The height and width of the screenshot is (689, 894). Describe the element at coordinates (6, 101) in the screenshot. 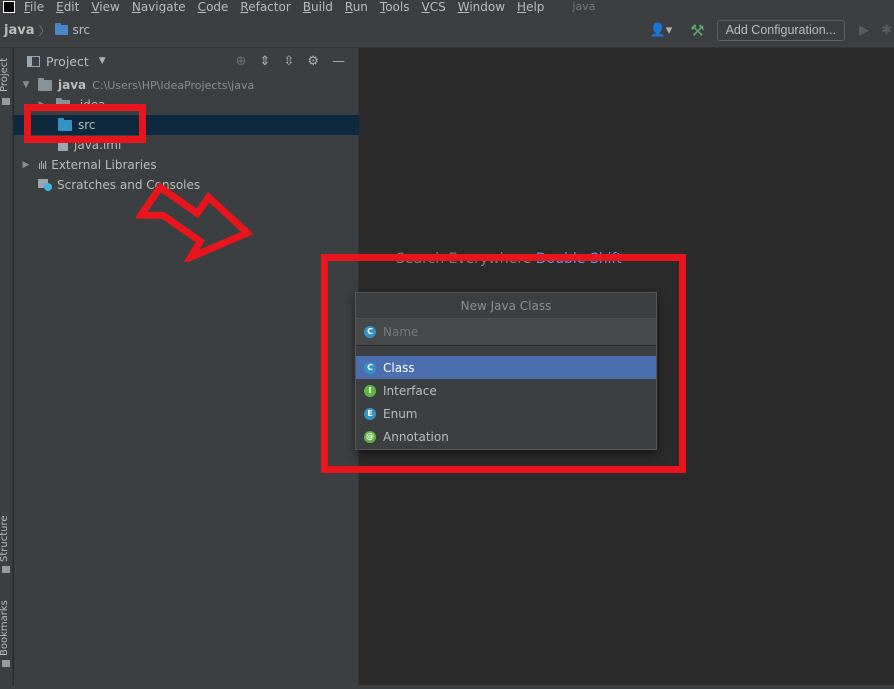

I see `project-tool-icon` at that location.